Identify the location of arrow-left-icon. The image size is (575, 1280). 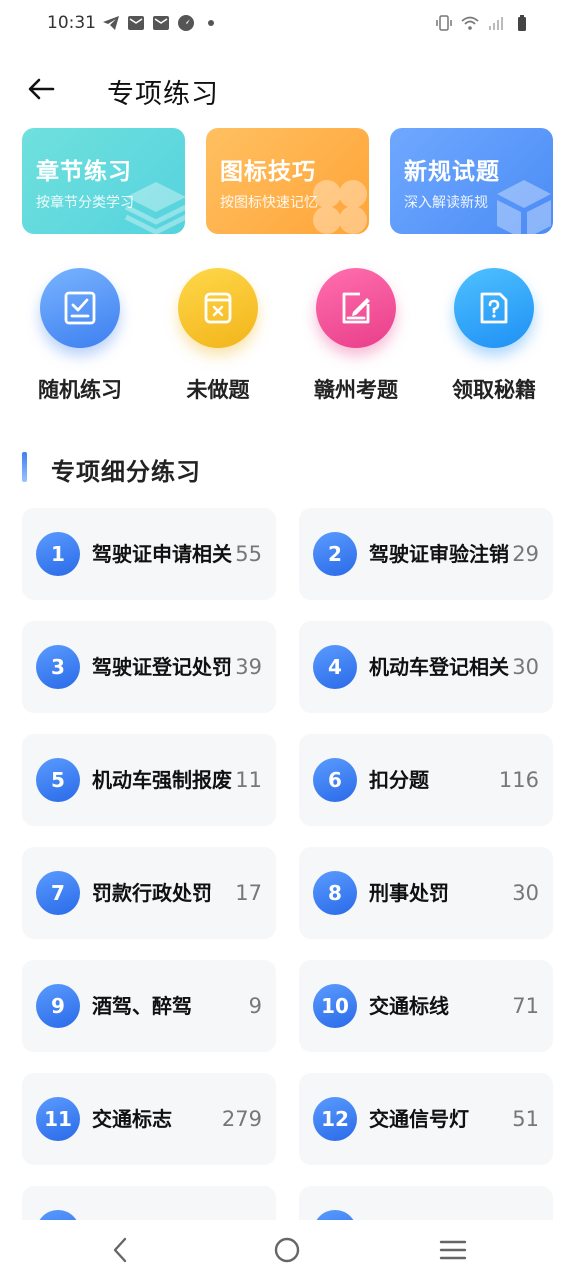
(41, 89).